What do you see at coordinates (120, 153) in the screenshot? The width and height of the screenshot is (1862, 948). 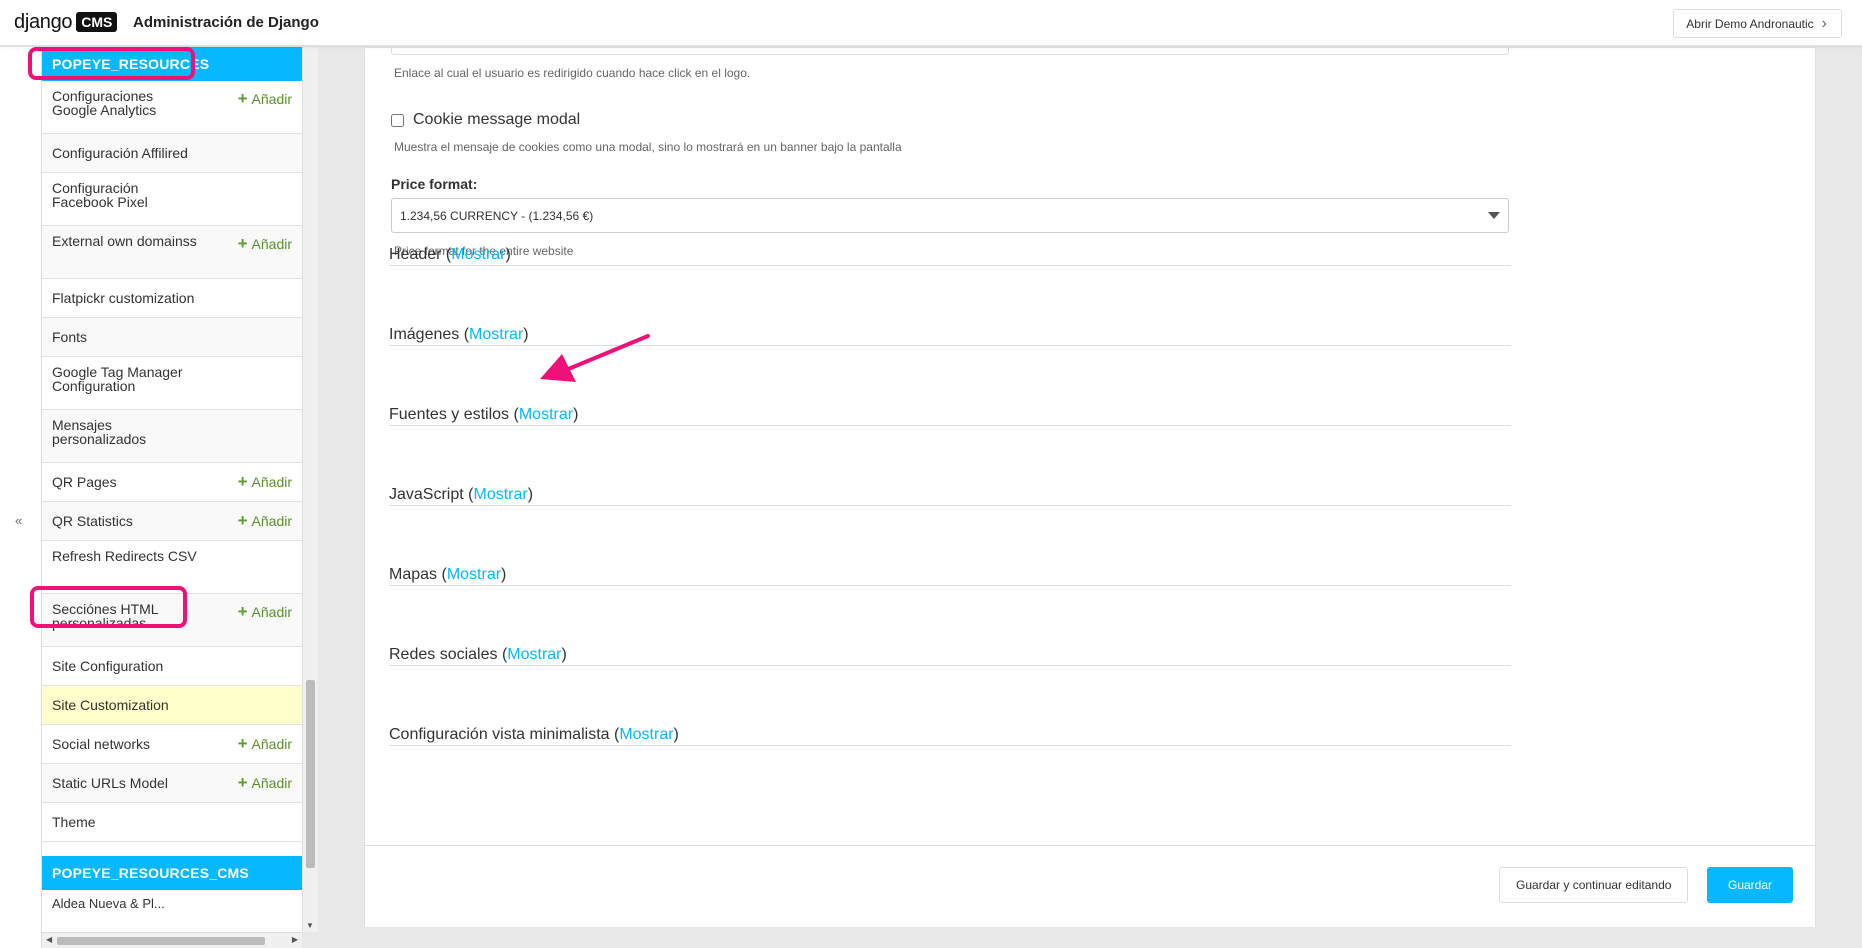 I see `sidebar-item-label: Configuración Affilired` at bounding box center [120, 153].